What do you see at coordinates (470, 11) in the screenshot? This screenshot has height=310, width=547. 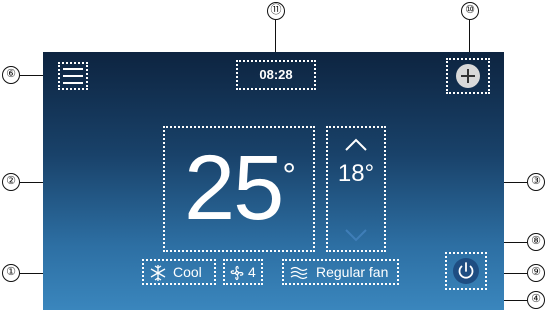 I see `callout-10: ⑩` at bounding box center [470, 11].